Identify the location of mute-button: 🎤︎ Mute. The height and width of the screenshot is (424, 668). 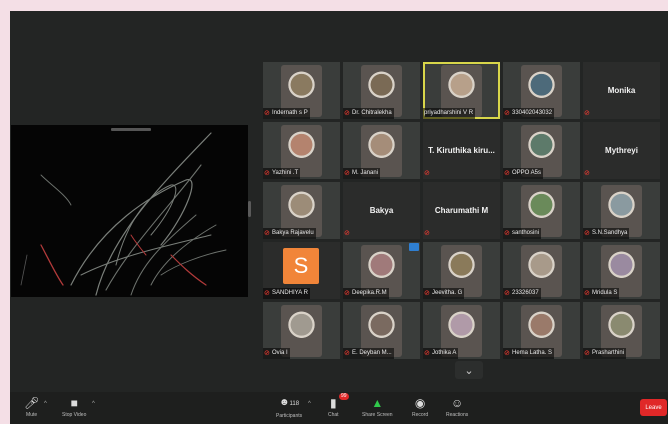
(31, 407).